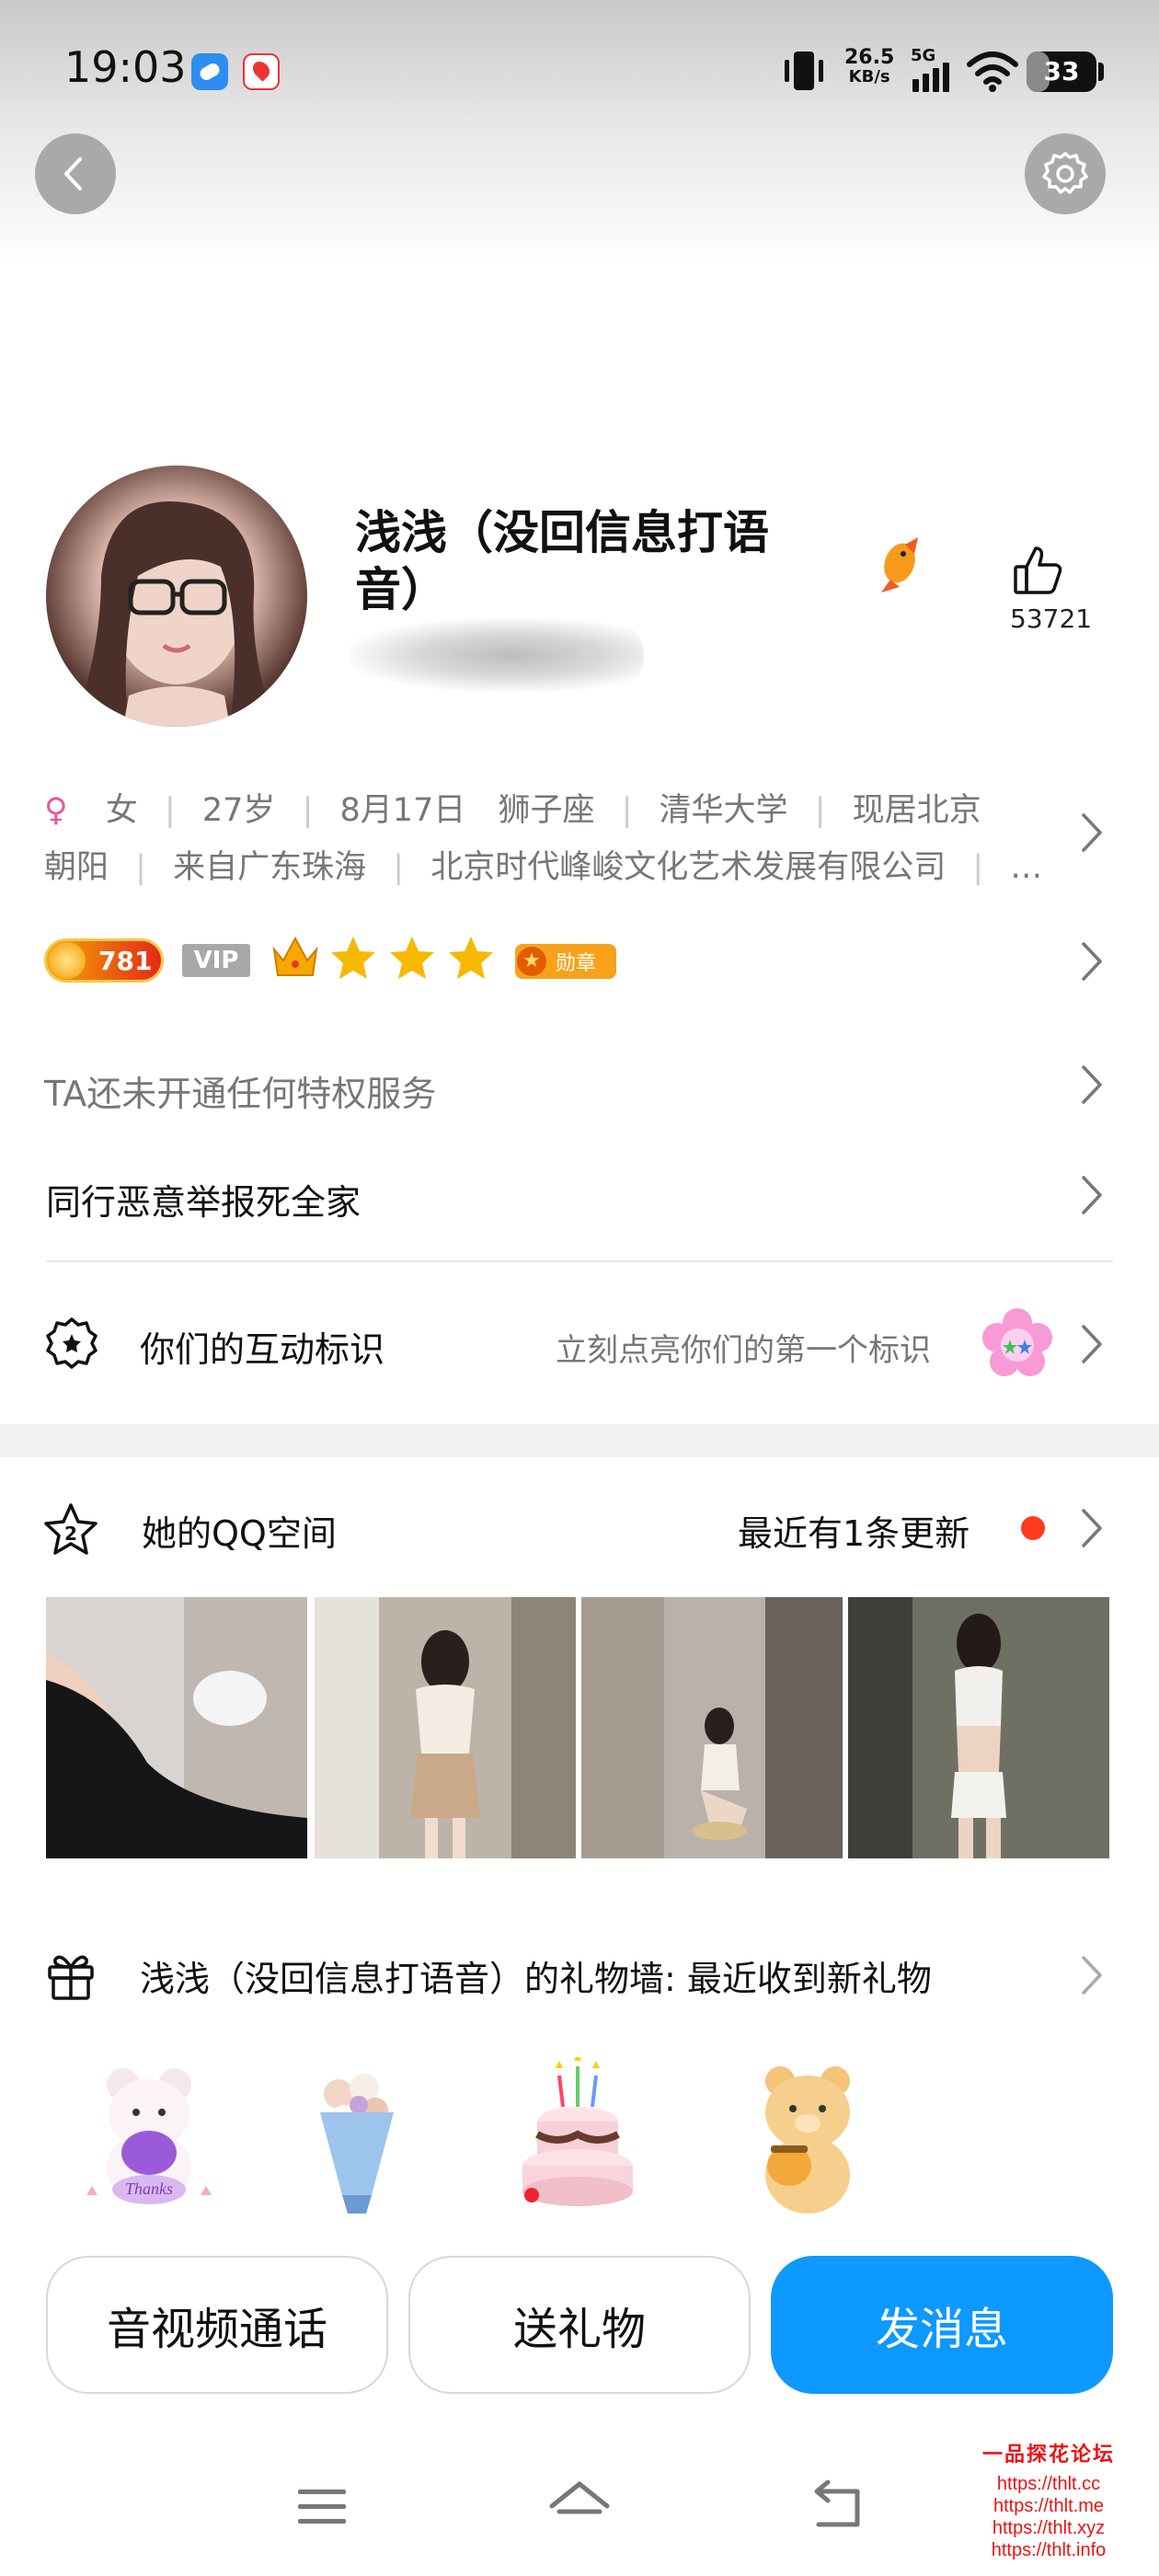 This screenshot has height=2576, width=1159. What do you see at coordinates (56, 810) in the screenshot?
I see `female-icon: ♀` at bounding box center [56, 810].